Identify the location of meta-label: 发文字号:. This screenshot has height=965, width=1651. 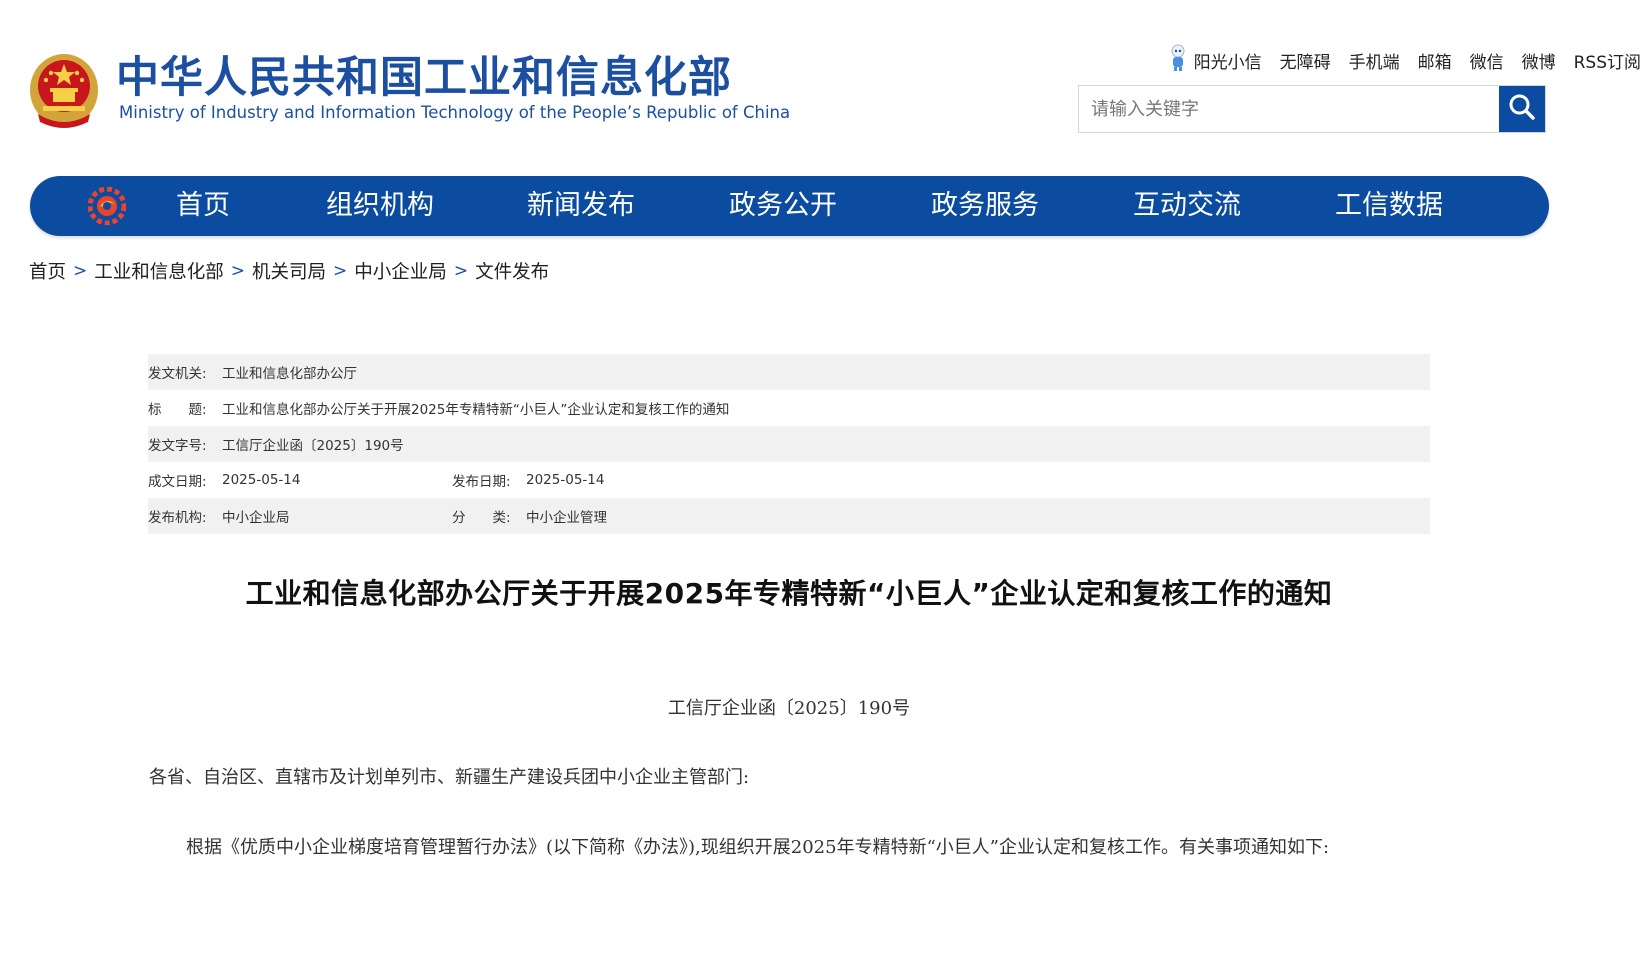
(177, 446).